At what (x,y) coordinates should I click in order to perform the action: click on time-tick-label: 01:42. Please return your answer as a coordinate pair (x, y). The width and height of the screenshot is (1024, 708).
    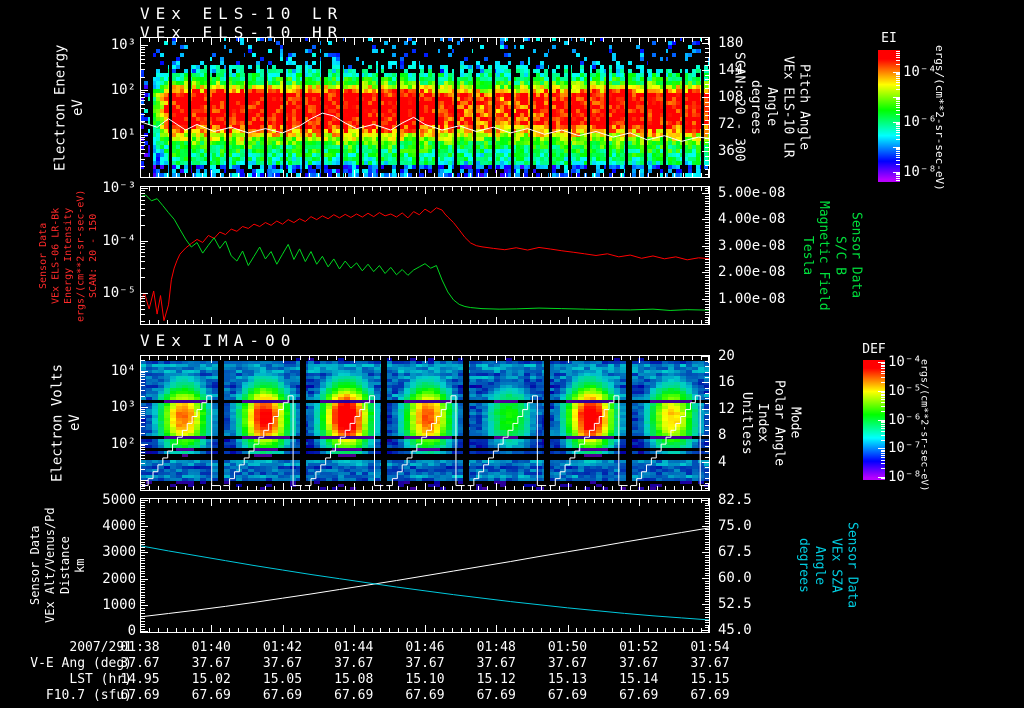
    Looking at the image, I should click on (282, 647).